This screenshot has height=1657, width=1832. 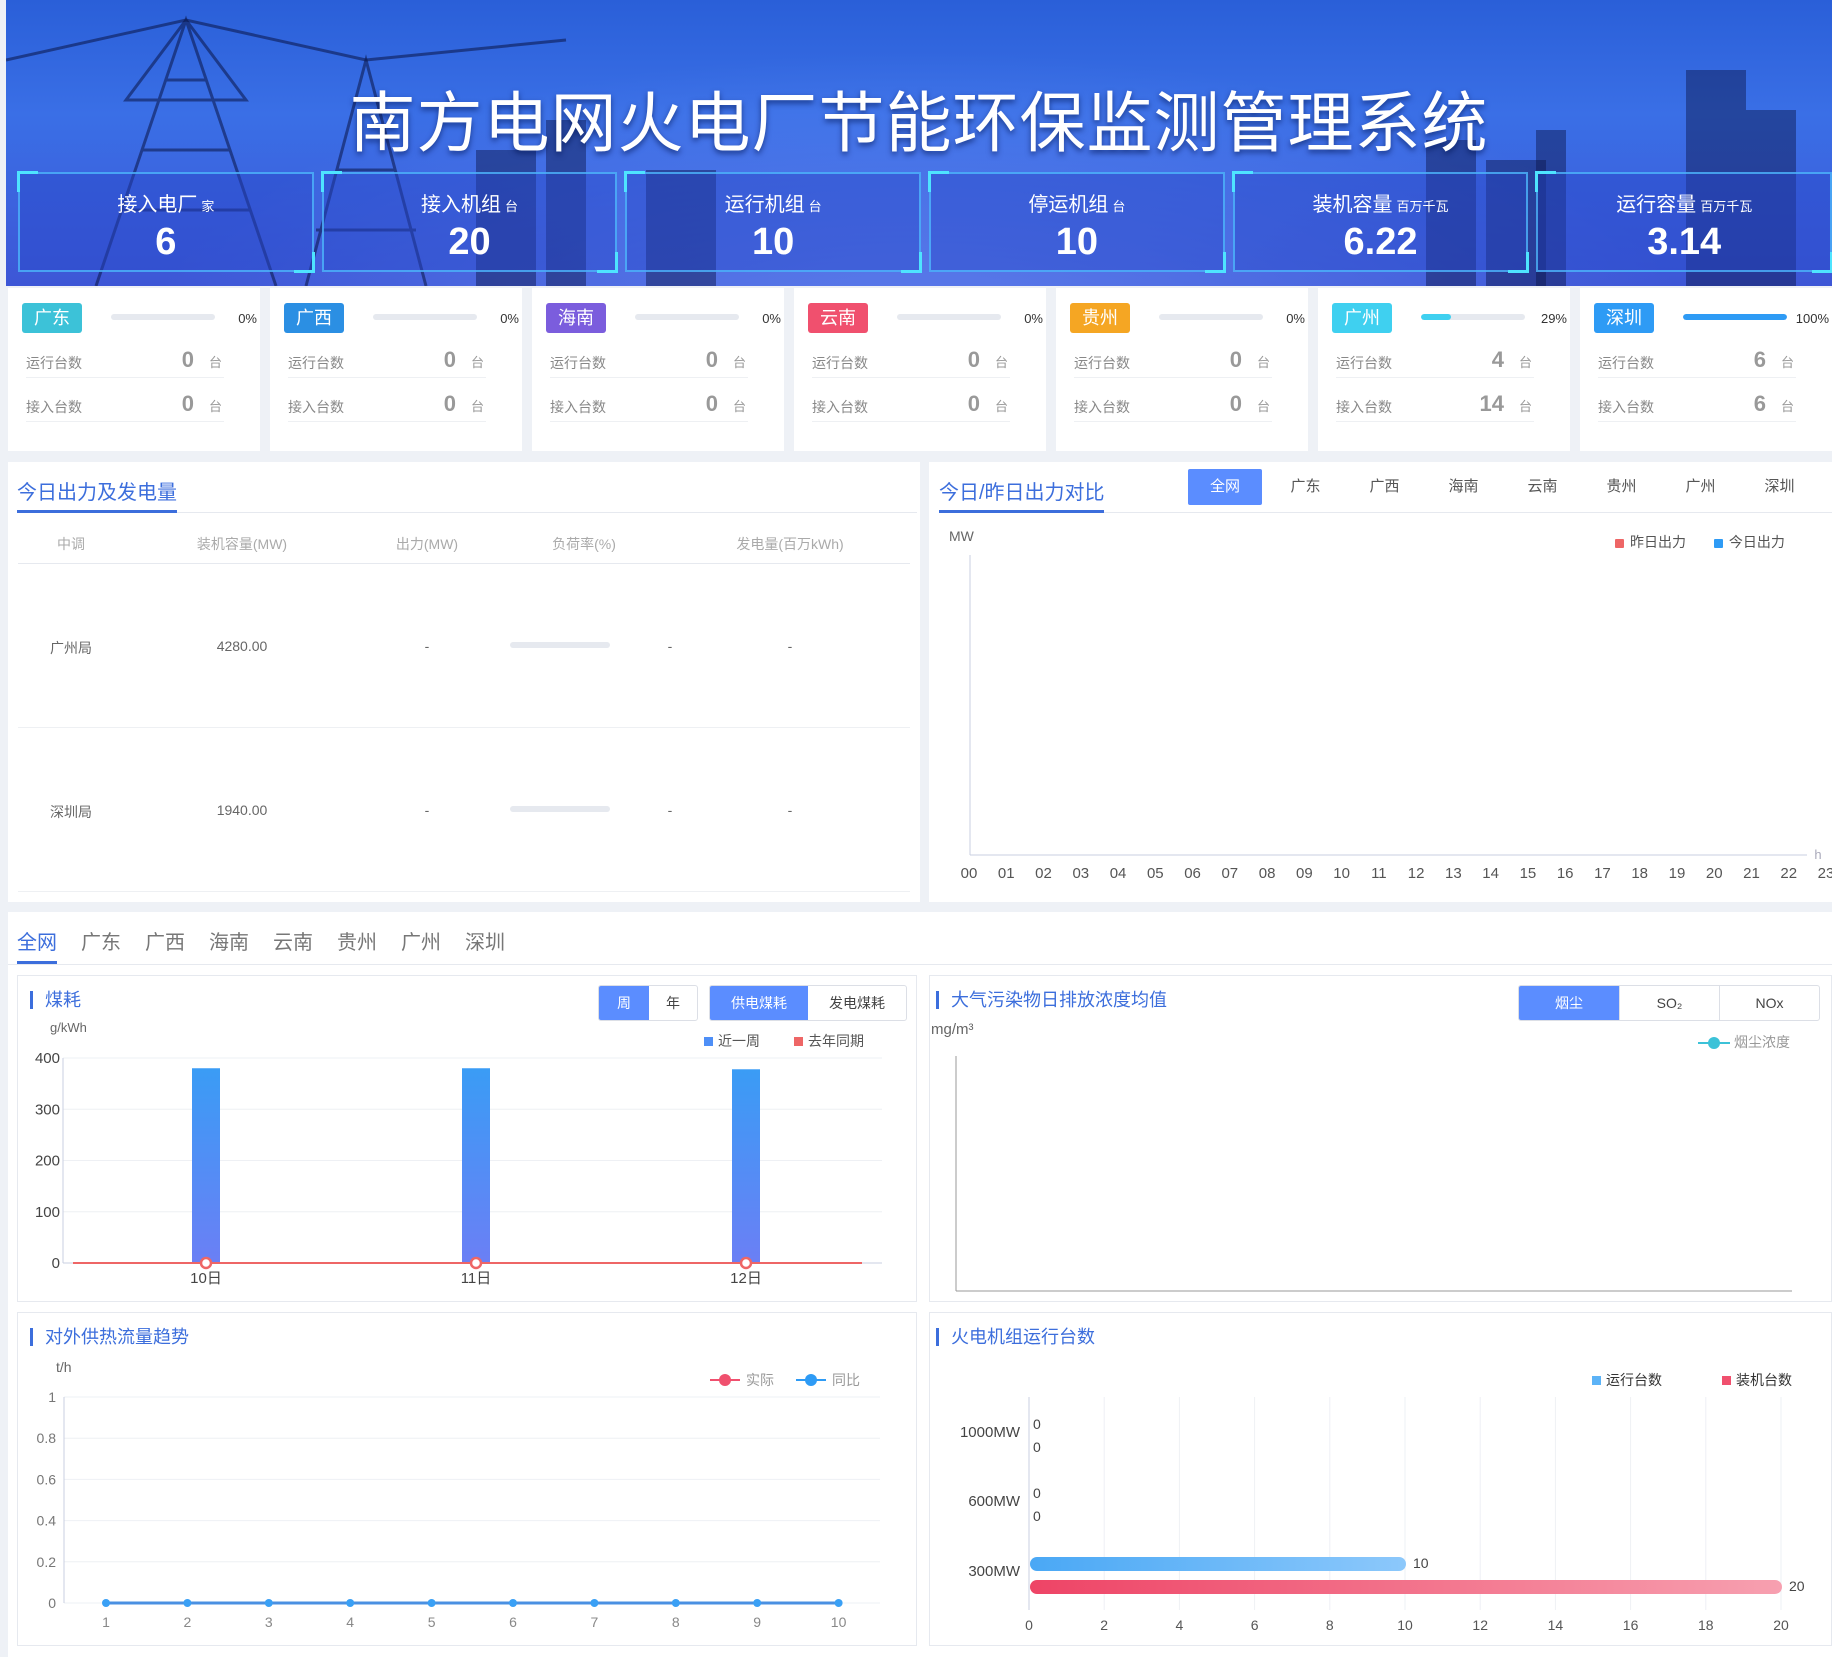 I want to click on hour-tick-label: 20, so click(x=1714, y=873).